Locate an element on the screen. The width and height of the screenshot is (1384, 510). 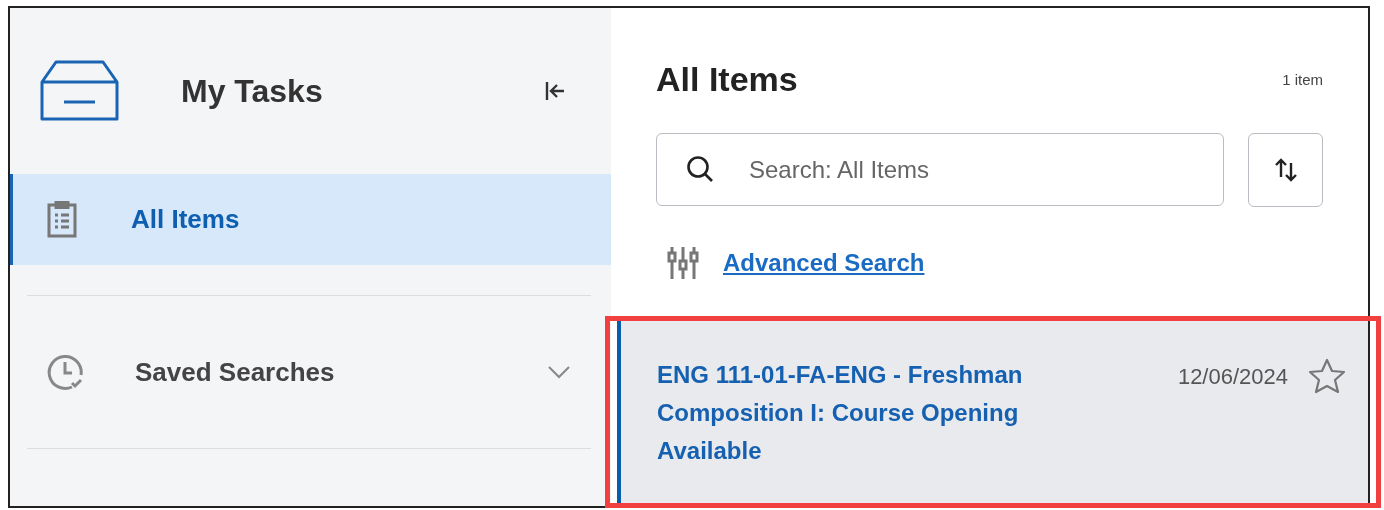
clipboard-icon is located at coordinates (62, 219).